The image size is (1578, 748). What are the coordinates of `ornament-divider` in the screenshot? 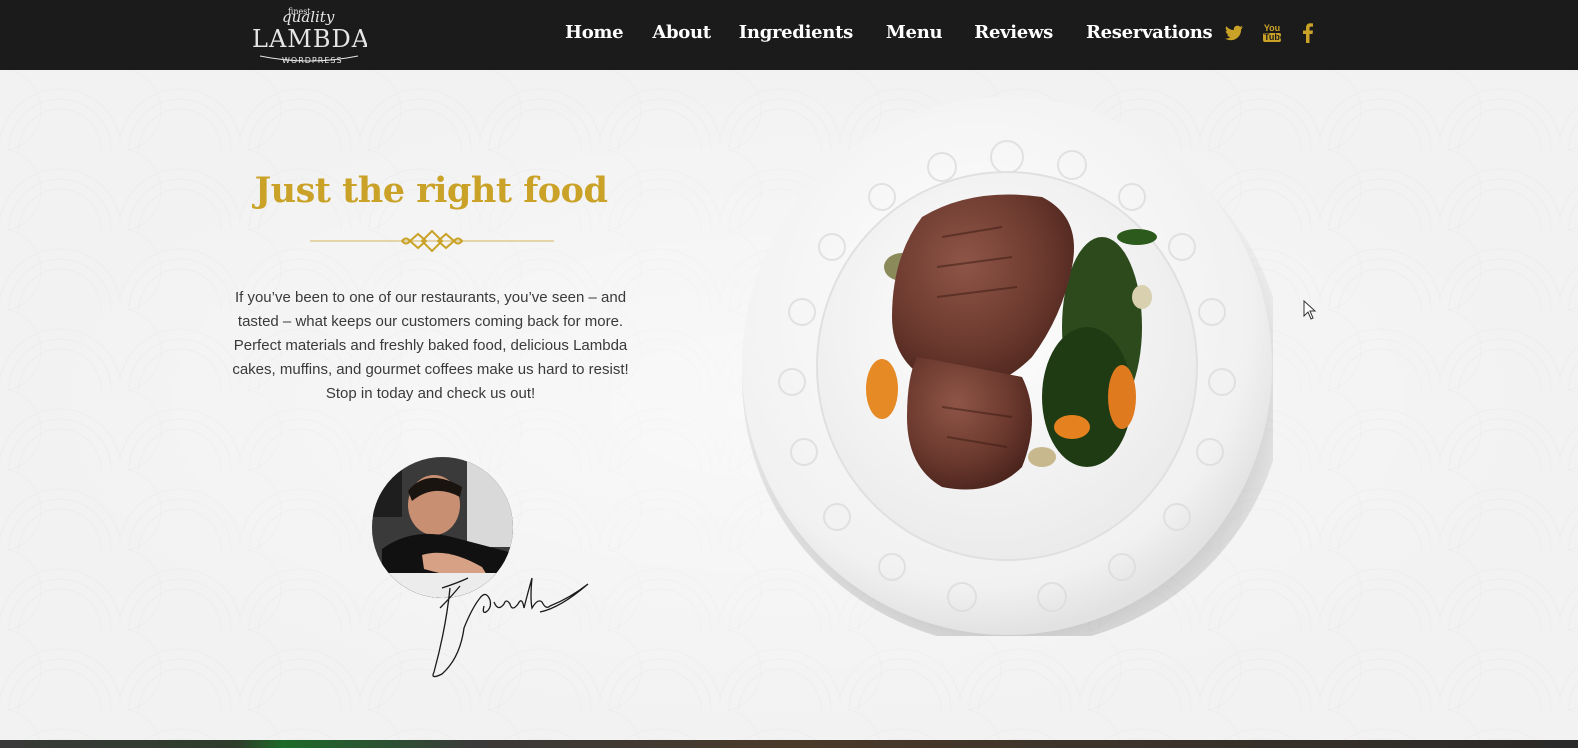 It's located at (432, 241).